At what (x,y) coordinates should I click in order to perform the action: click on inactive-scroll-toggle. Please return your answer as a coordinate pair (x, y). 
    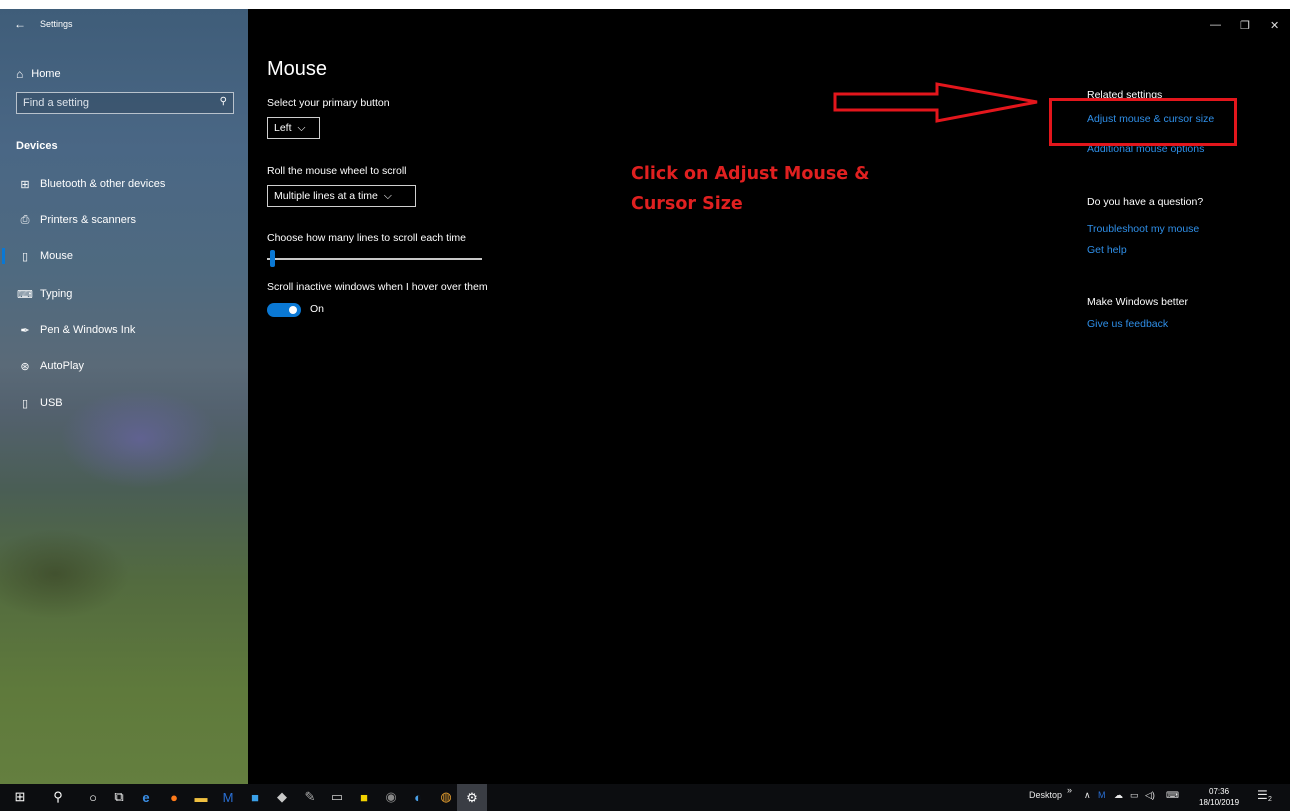
    Looking at the image, I should click on (284, 310).